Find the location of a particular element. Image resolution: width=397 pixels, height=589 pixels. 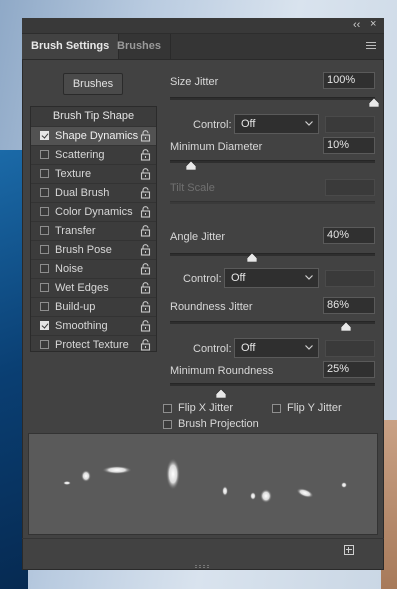

min-diameter-field: 10% is located at coordinates (349, 145).